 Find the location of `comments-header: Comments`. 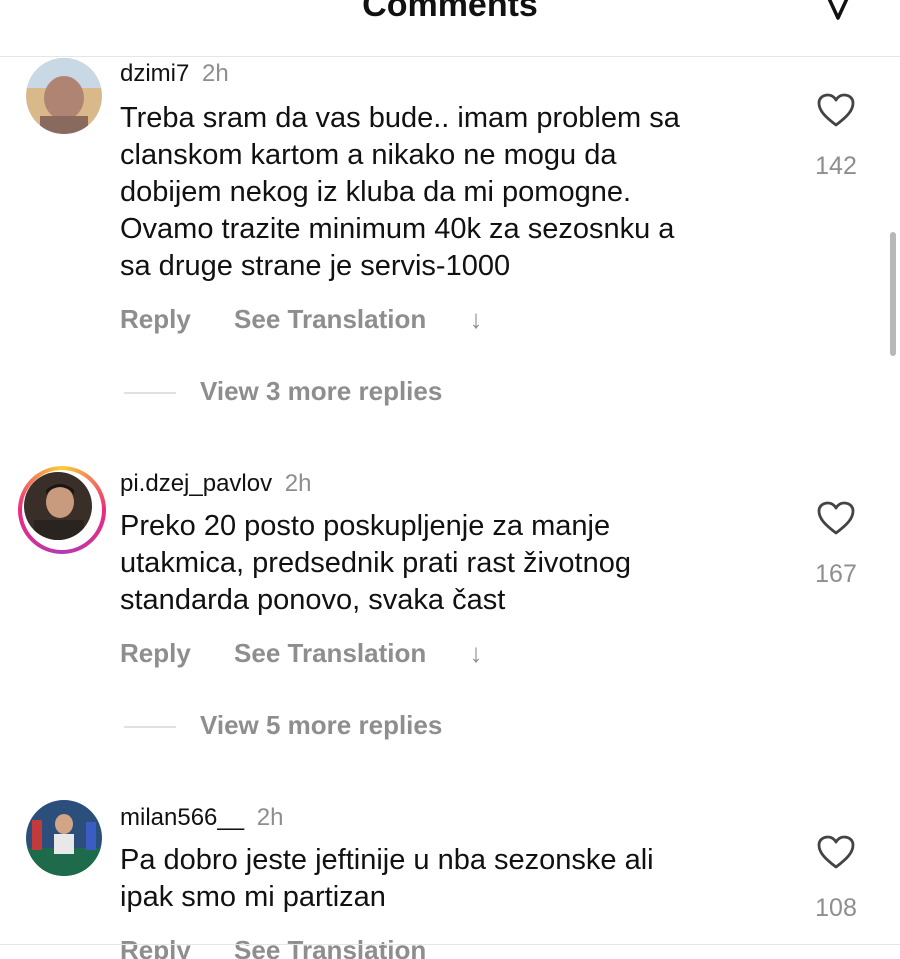

comments-header: Comments is located at coordinates (450, 28).